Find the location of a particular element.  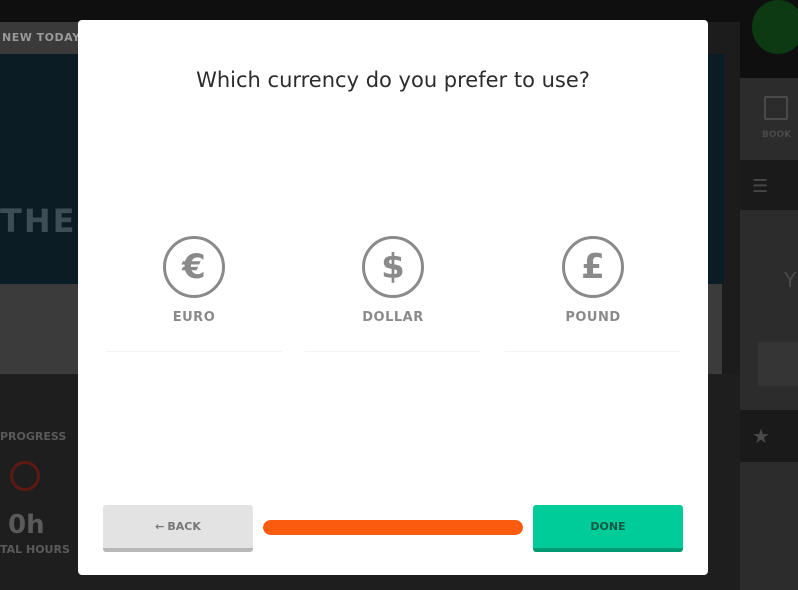

dollar-icon: $ is located at coordinates (393, 267).